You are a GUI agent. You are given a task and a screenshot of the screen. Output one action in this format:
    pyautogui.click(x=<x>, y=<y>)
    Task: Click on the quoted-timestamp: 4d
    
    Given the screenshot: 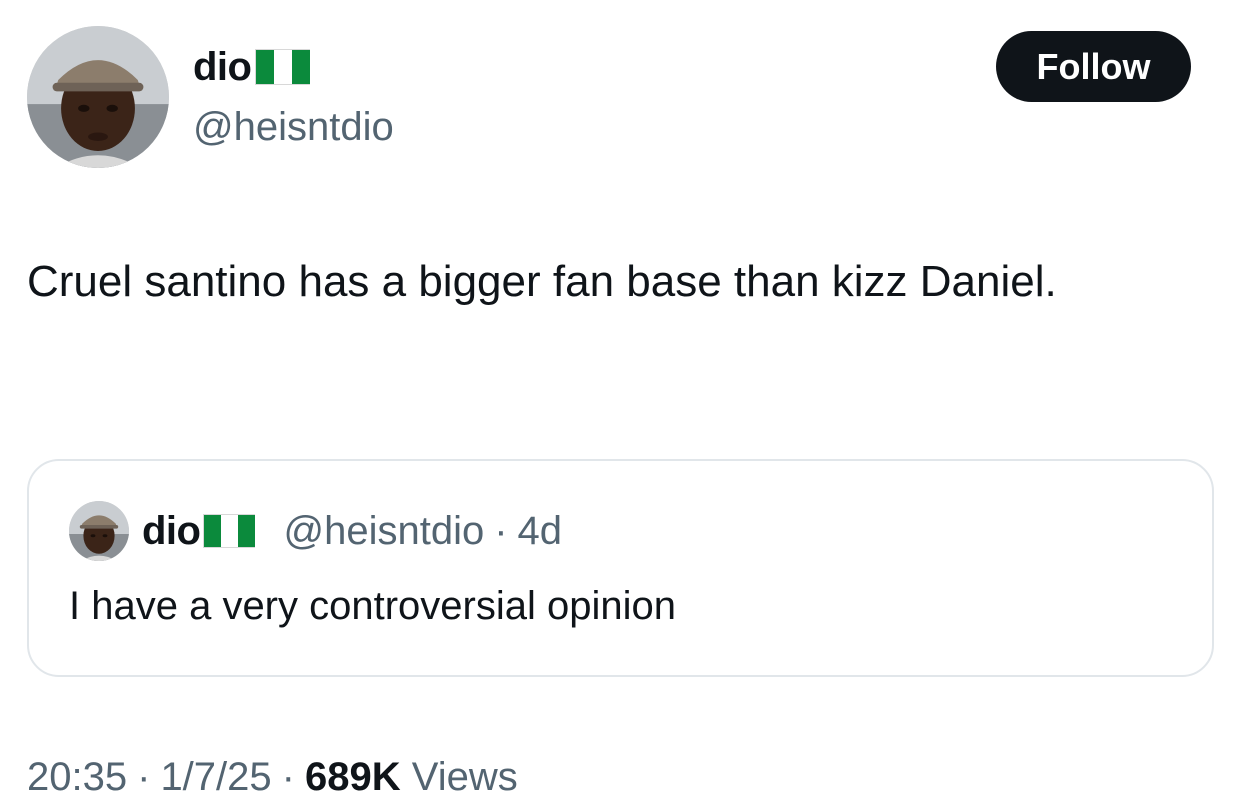 What is the action you would take?
    pyautogui.click(x=540, y=530)
    